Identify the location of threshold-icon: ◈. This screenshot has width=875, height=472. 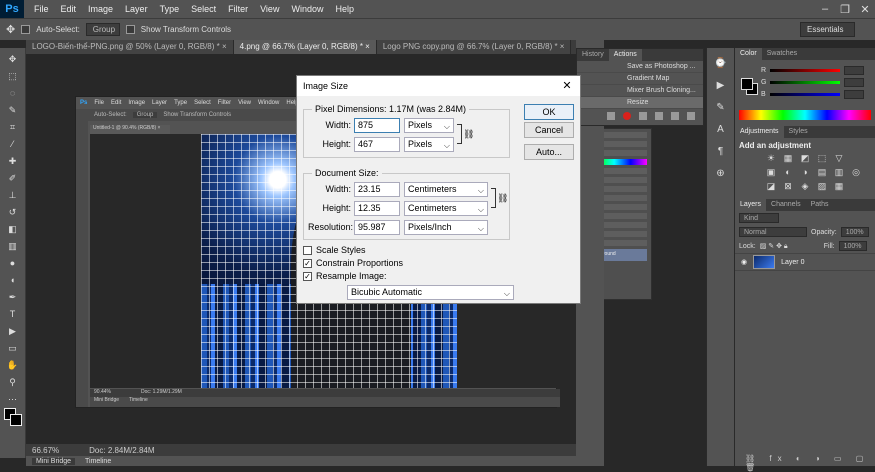
(805, 186).